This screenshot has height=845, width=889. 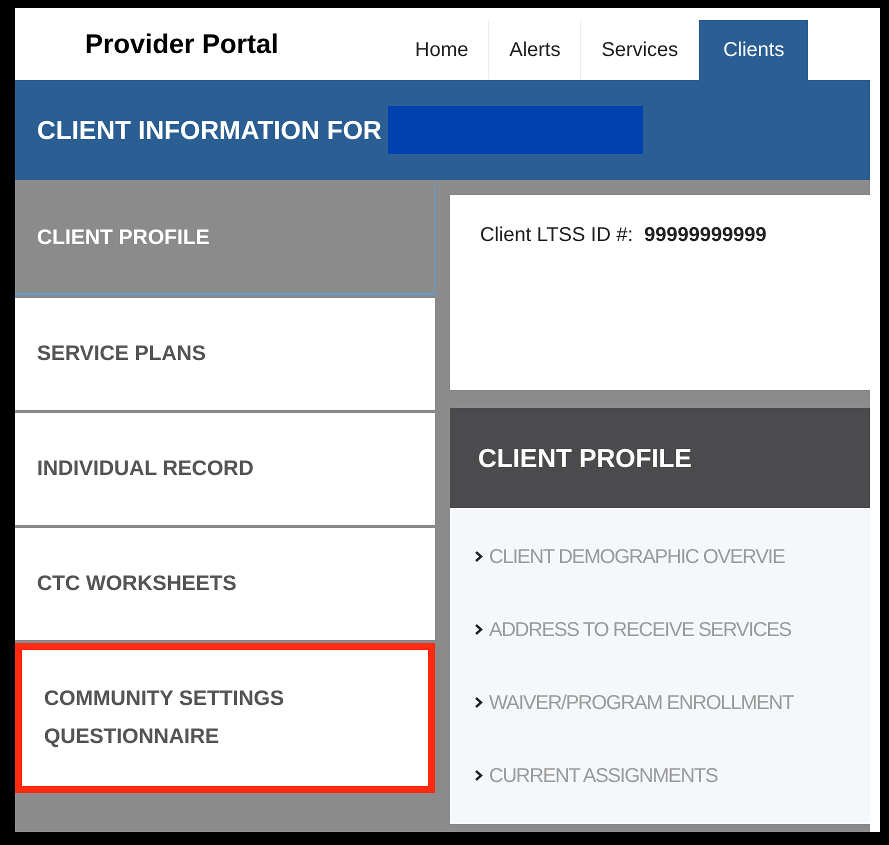 What do you see at coordinates (225, 718) in the screenshot?
I see `sidebar-item: COMMUNITY SETTINGS QUESTIONNAIRE` at bounding box center [225, 718].